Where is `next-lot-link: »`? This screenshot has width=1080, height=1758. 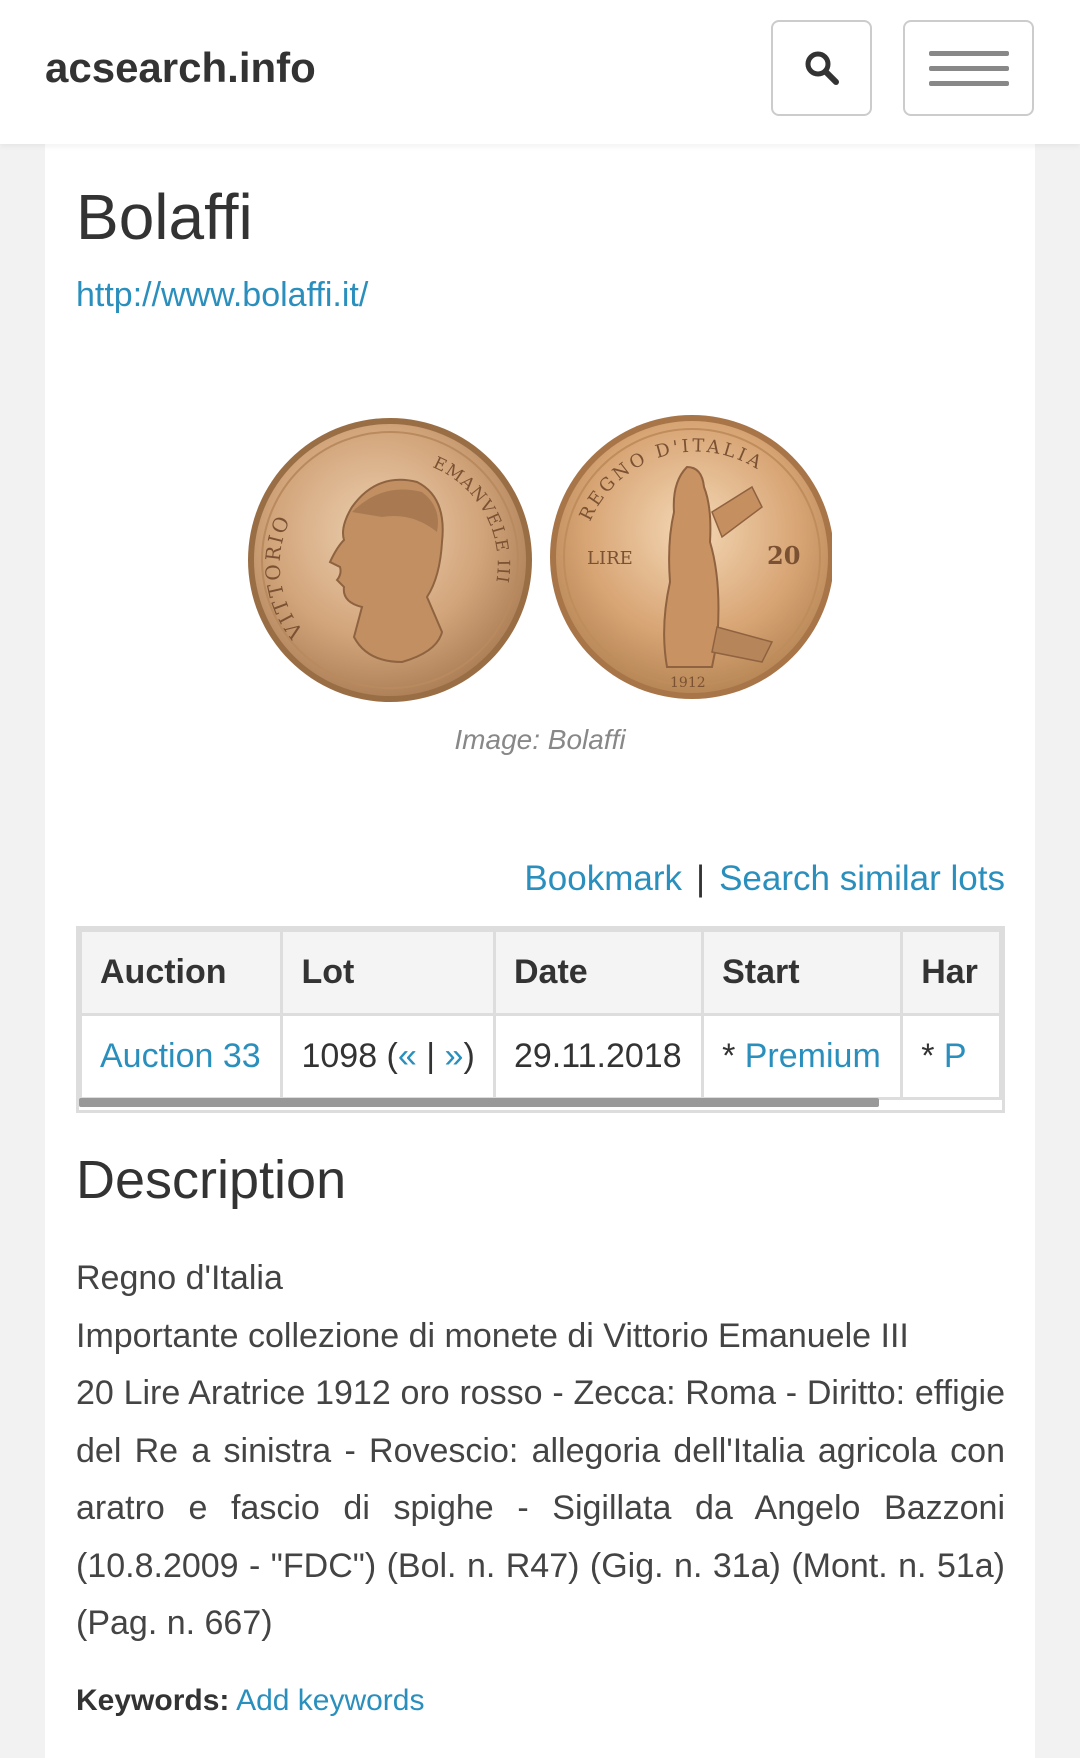
next-lot-link: » is located at coordinates (454, 1056).